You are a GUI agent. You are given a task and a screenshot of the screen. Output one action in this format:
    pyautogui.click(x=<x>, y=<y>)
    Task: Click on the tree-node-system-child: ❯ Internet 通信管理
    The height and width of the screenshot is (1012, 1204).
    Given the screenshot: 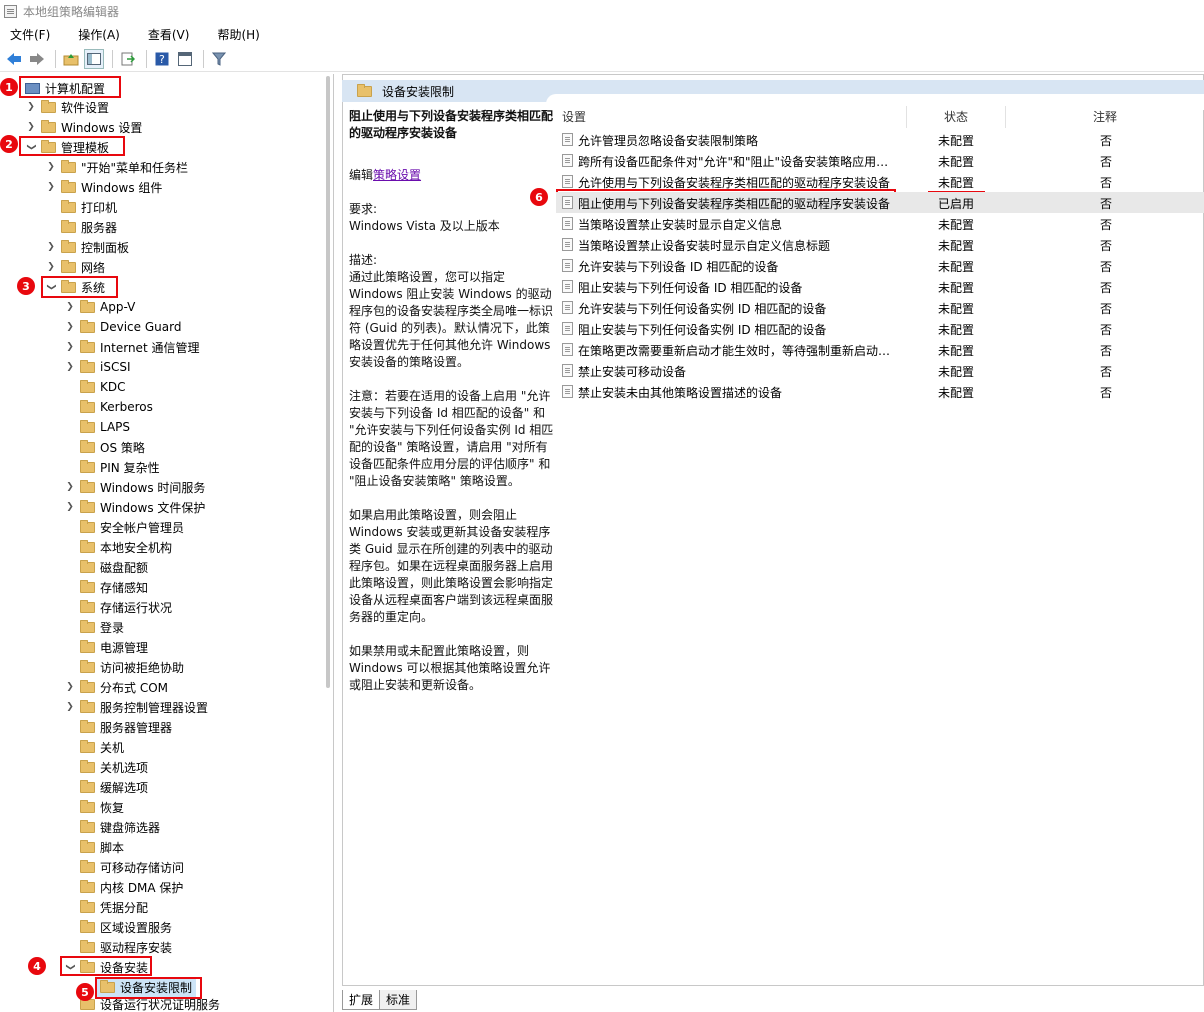 What is the action you would take?
    pyautogui.click(x=131, y=347)
    